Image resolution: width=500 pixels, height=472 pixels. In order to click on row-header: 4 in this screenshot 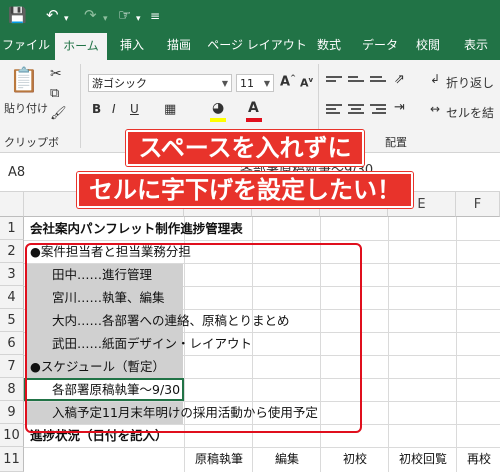, I will do `click(12, 297)`.